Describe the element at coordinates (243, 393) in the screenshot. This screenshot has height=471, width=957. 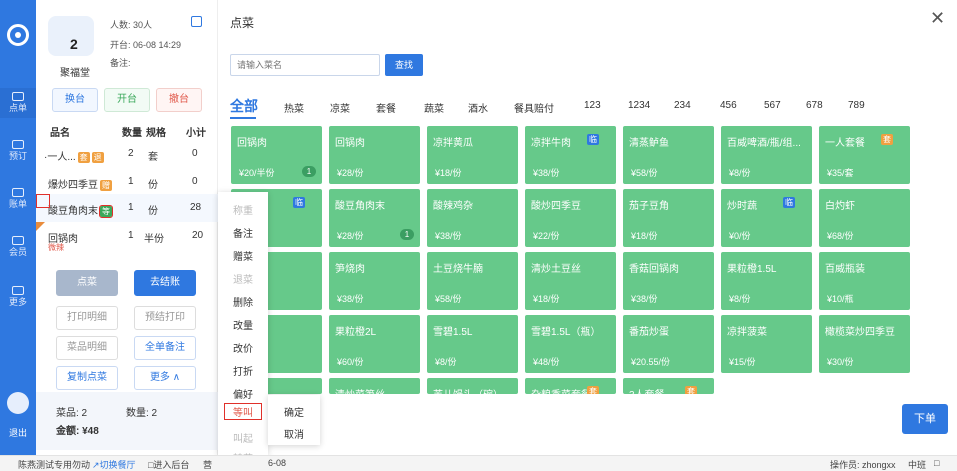
I see `menu-preference: 偏好` at that location.